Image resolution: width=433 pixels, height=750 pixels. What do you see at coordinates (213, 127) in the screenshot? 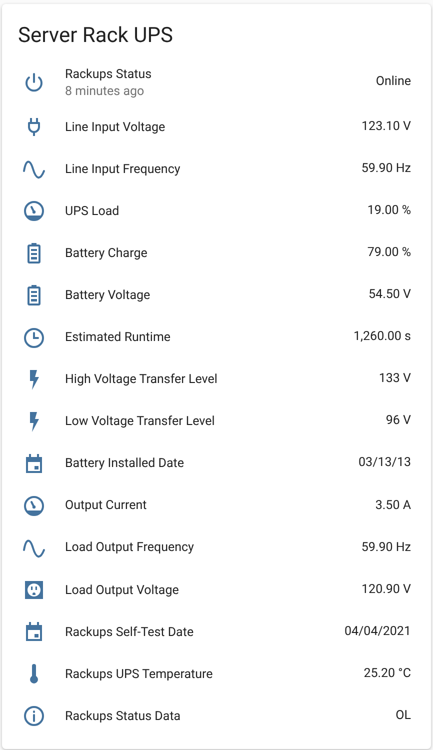
I see `entity-name: Line Input Voltage` at bounding box center [213, 127].